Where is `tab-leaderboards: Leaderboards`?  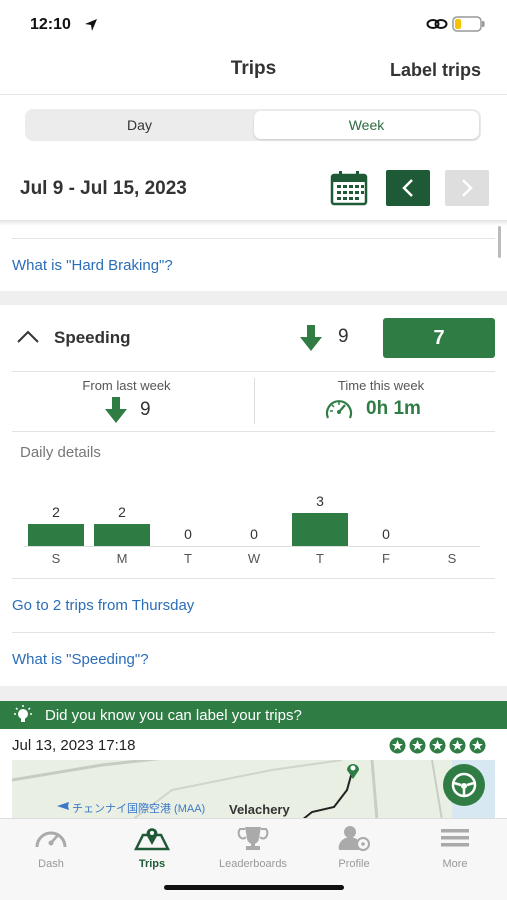
tab-leaderboards: Leaderboards is located at coordinates (253, 847).